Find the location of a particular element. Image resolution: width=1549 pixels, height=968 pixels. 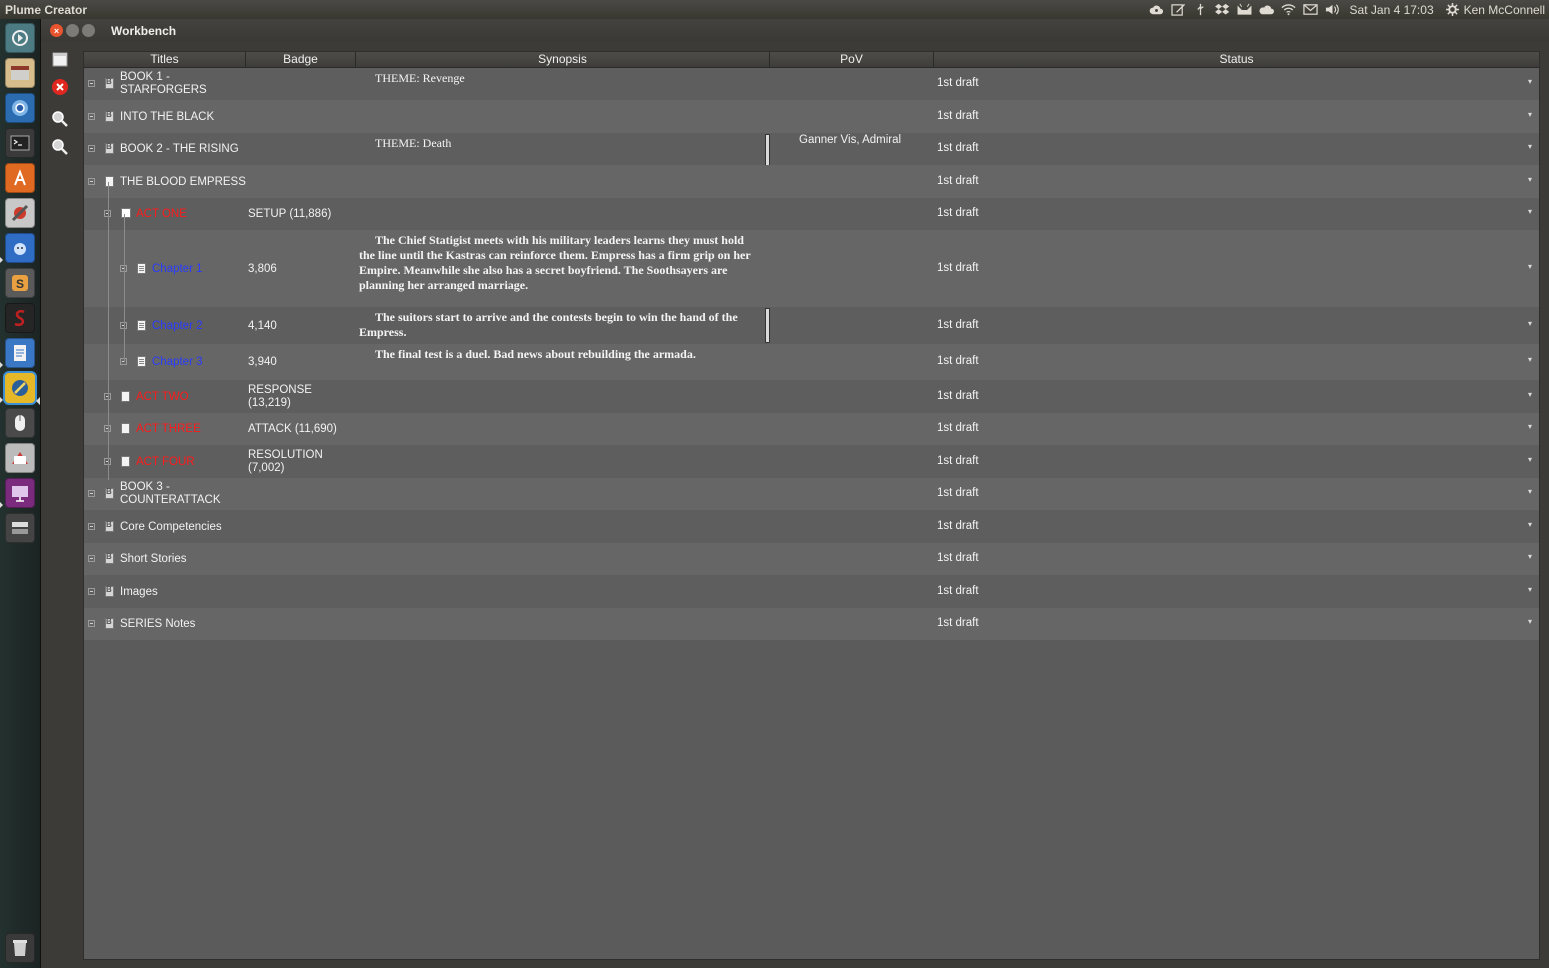

app-icon is located at coordinates (20, 248).